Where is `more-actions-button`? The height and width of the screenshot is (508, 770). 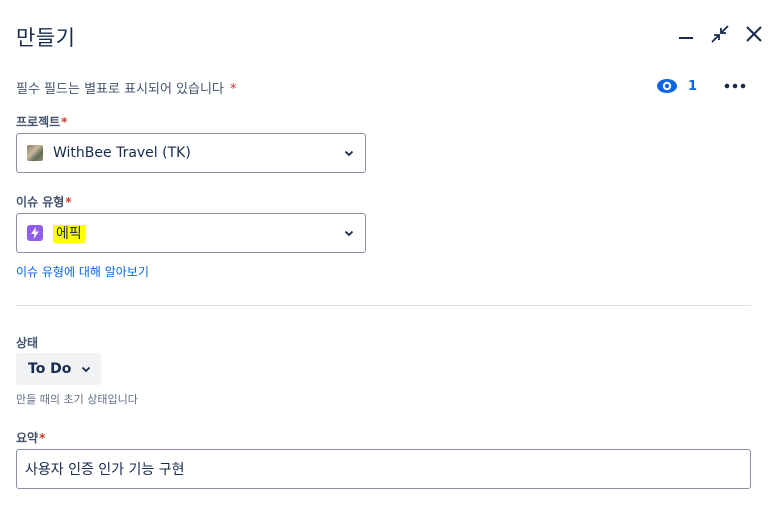 more-actions-button is located at coordinates (735, 86).